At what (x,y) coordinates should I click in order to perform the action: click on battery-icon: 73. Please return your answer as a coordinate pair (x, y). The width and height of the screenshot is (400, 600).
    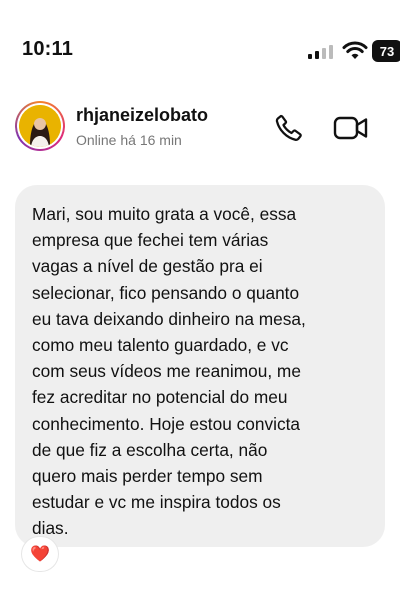
    Looking at the image, I should click on (386, 51).